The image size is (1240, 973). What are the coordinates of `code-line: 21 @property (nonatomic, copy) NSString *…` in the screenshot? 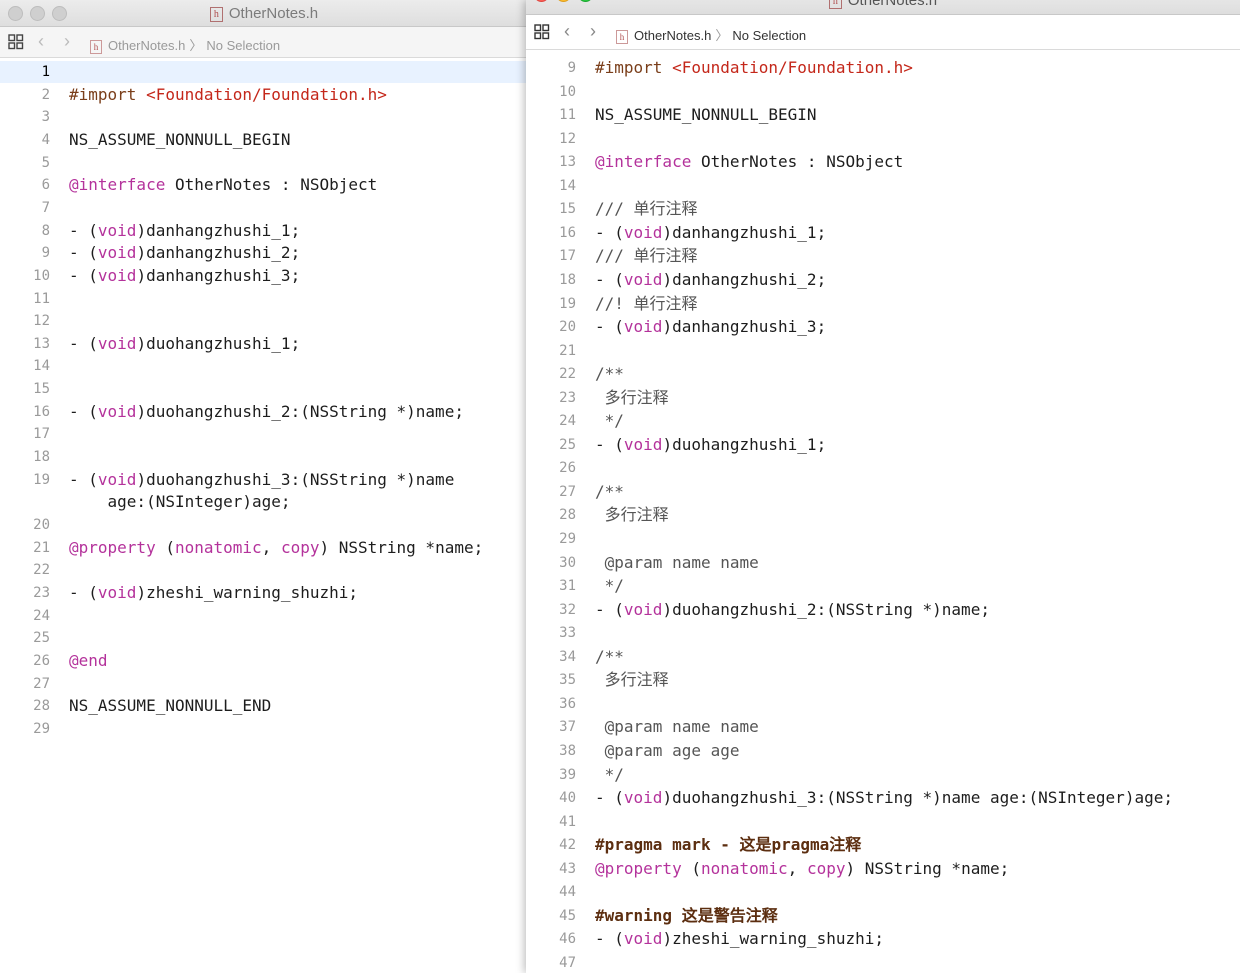 It's located at (264, 548).